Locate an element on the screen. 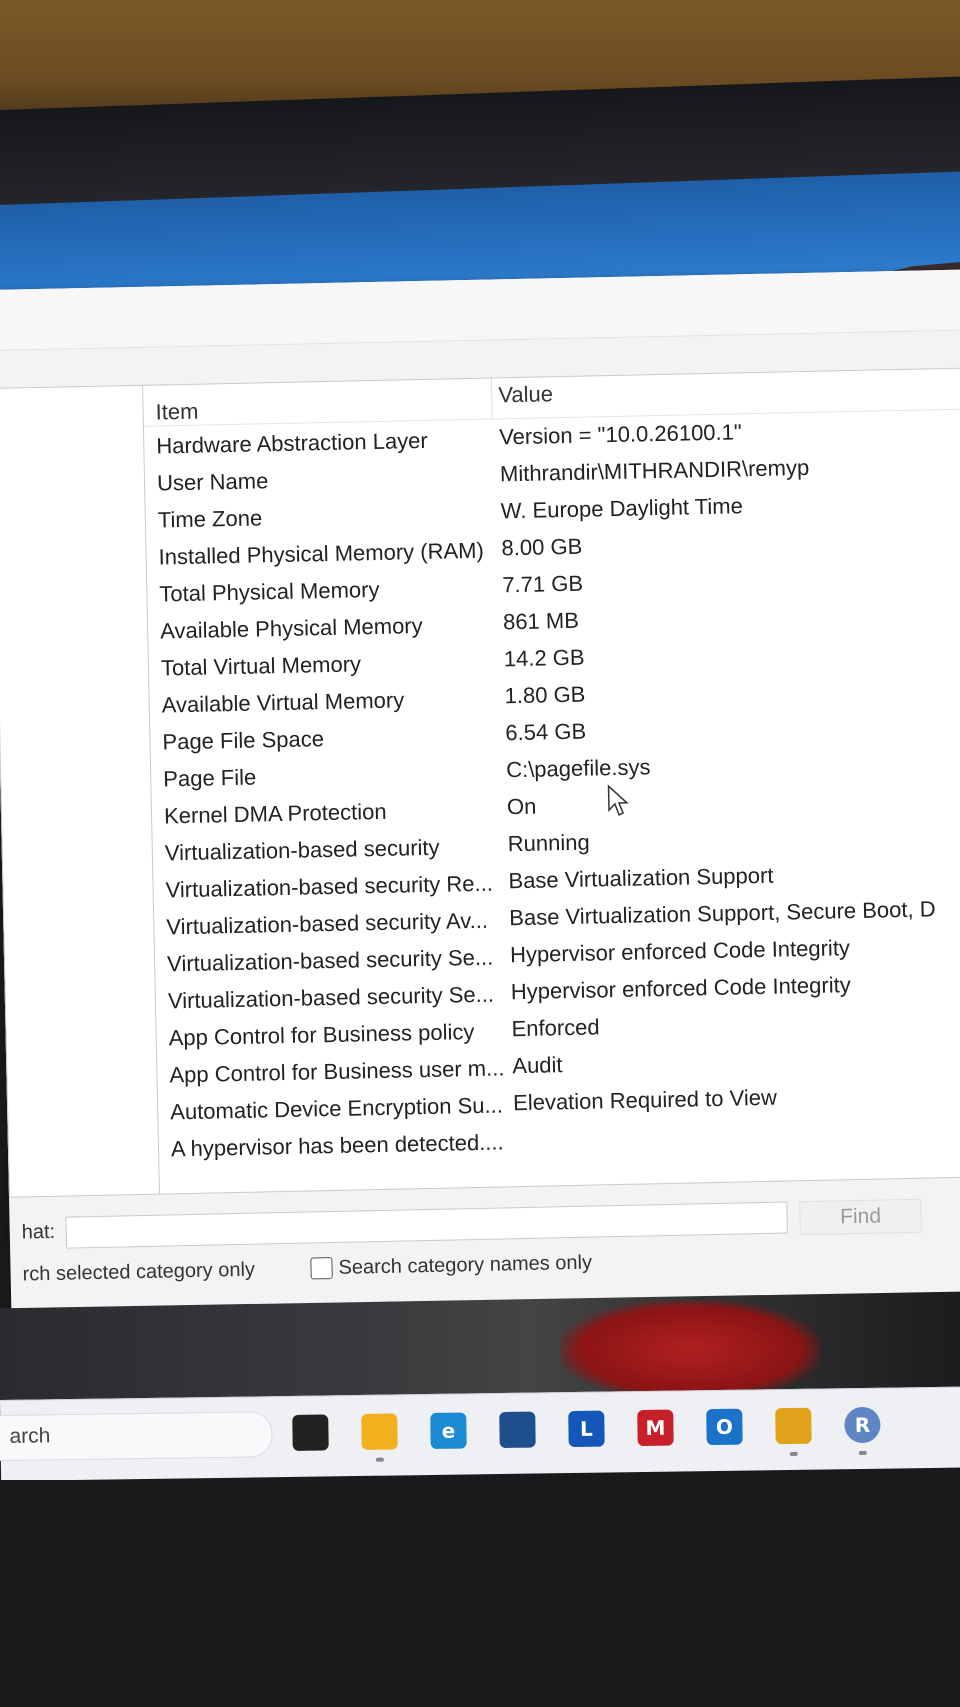 This screenshot has height=1707, width=960. row-value-cell: C:\pagefile.sys is located at coordinates (578, 768).